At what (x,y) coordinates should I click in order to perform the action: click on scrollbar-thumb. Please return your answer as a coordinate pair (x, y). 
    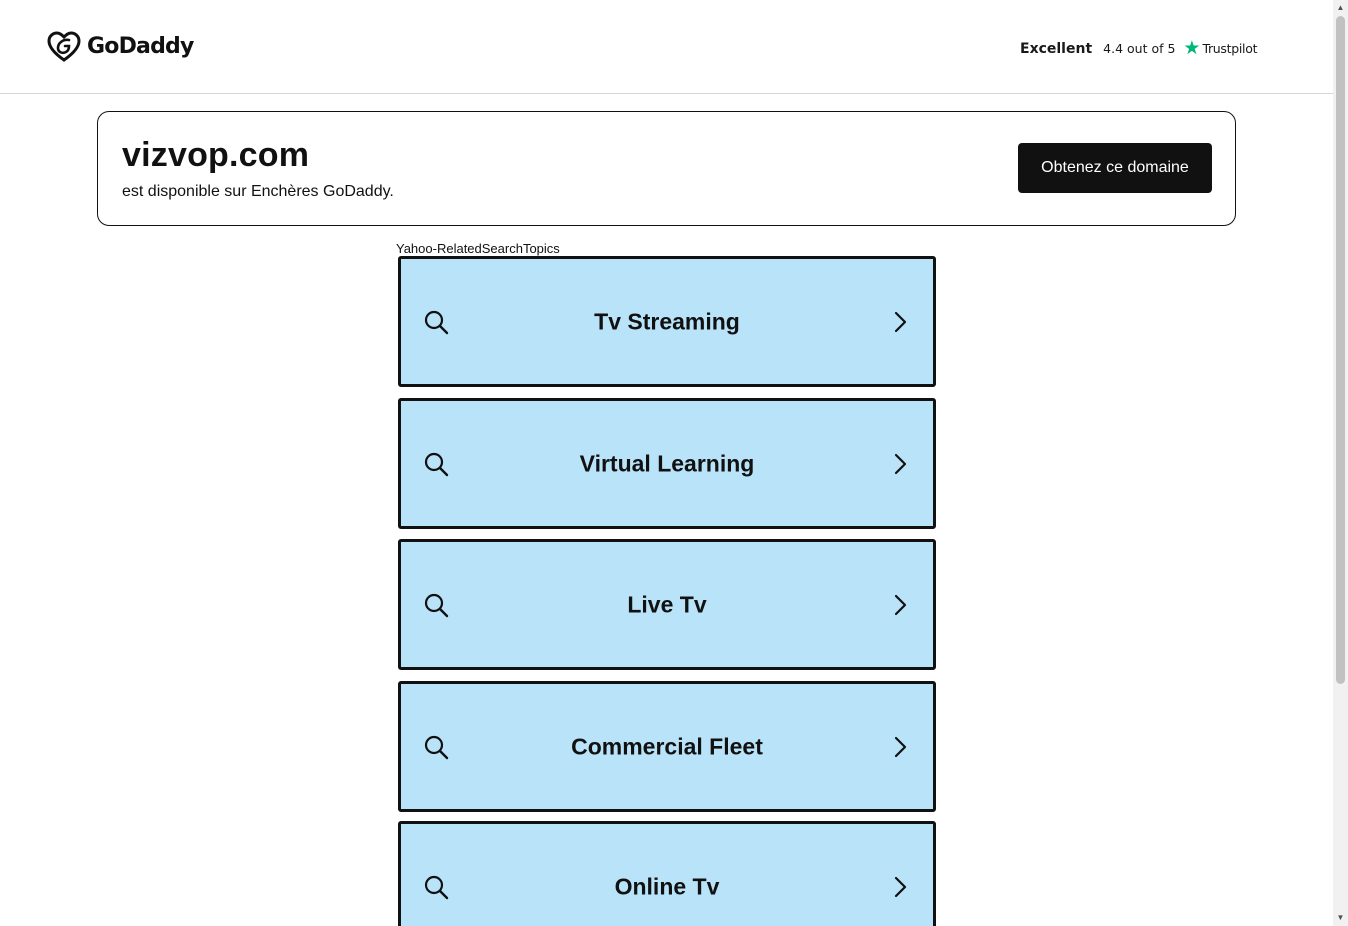
    Looking at the image, I should click on (1340, 350).